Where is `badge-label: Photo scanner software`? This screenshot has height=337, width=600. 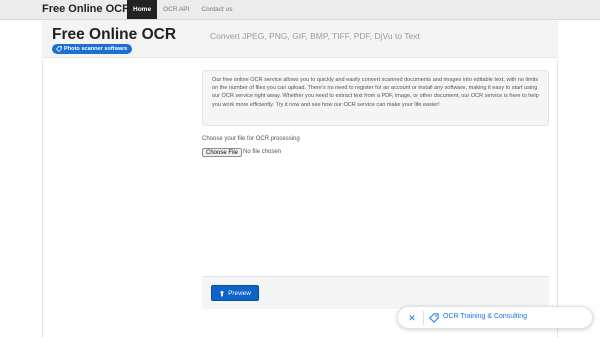
badge-label: Photo scanner software is located at coordinates (96, 49).